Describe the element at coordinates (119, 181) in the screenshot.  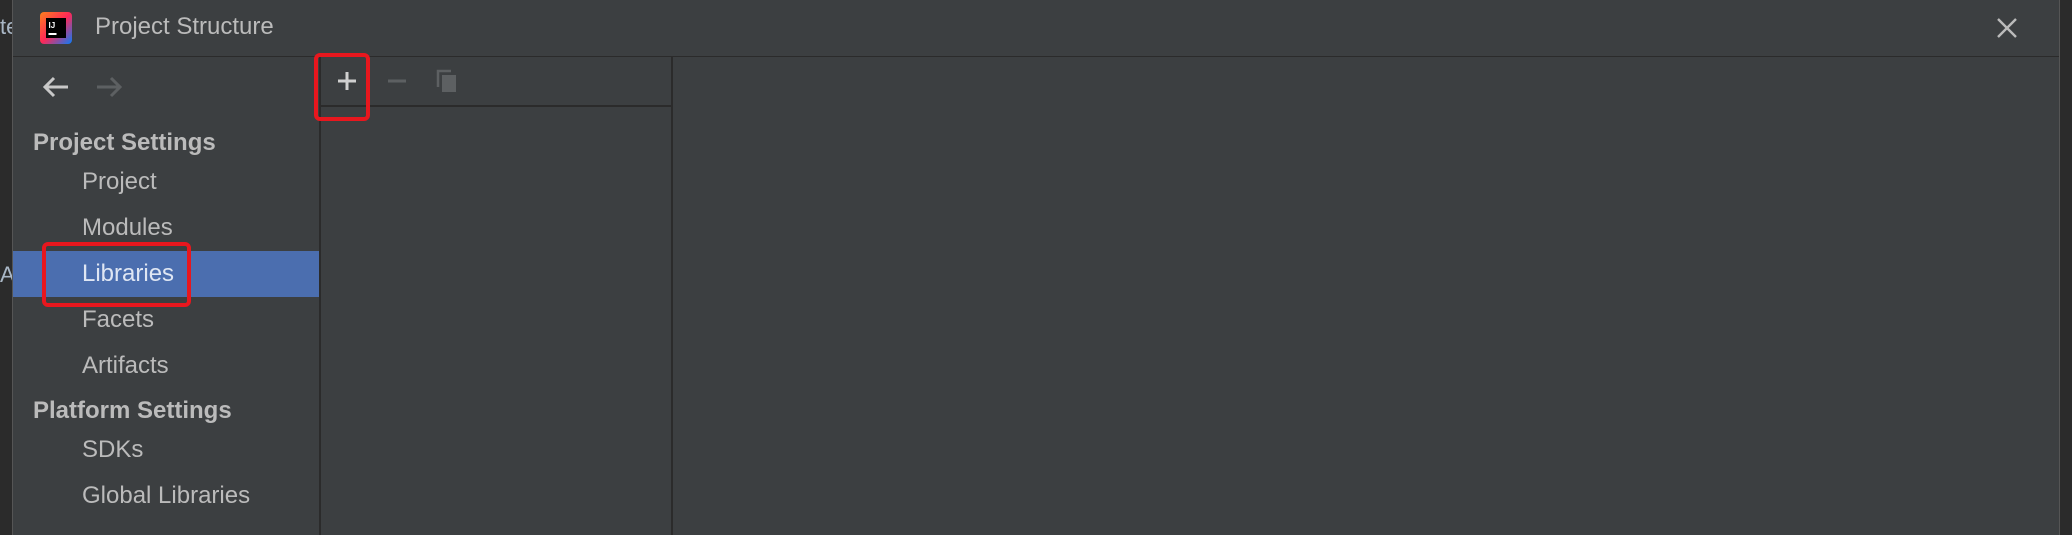
I see `nav-item-label: Project` at that location.